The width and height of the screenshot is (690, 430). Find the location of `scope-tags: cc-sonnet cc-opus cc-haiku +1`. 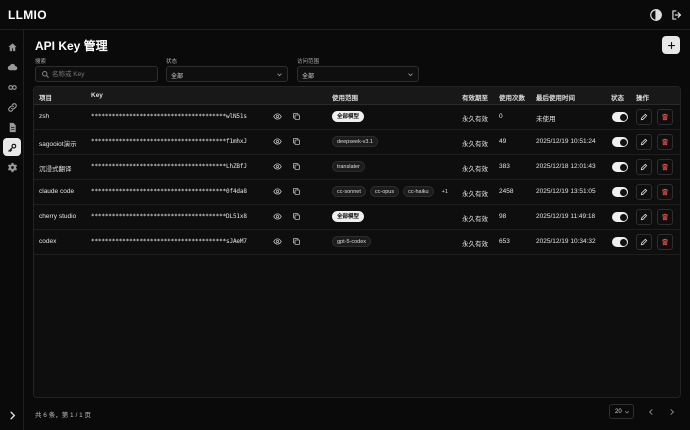

scope-tags: cc-sonnet cc-opus cc-haiku +1 is located at coordinates (392, 191).